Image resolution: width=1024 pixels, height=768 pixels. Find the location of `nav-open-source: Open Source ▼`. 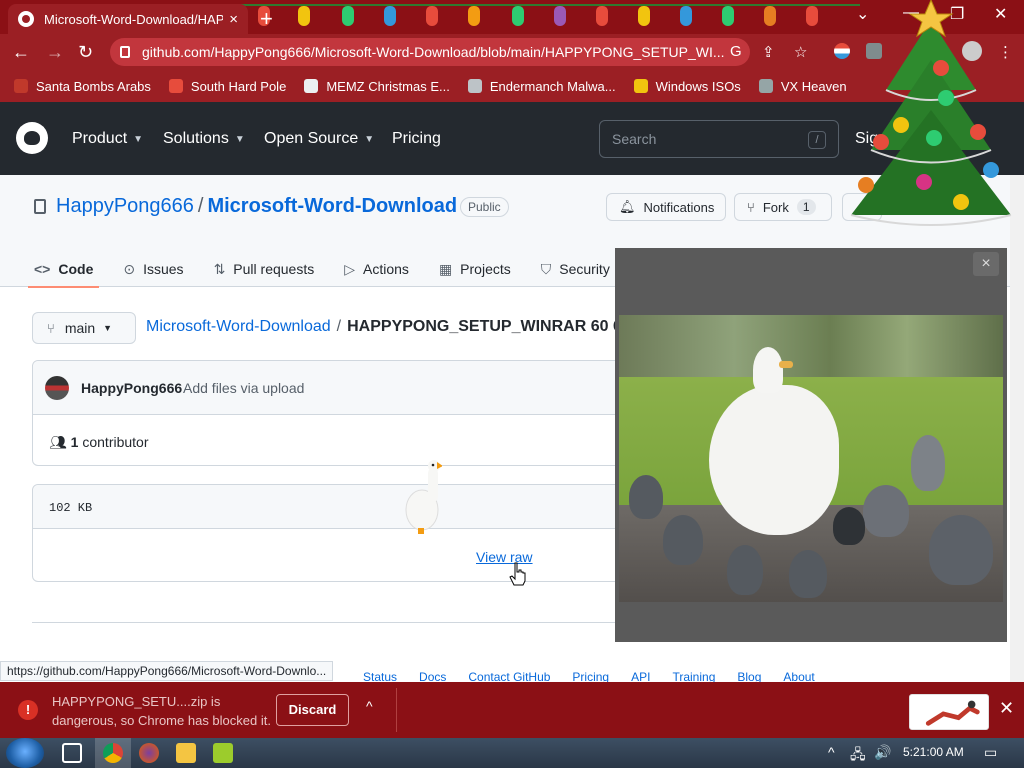

nav-open-source: Open Source ▼ is located at coordinates (319, 139).